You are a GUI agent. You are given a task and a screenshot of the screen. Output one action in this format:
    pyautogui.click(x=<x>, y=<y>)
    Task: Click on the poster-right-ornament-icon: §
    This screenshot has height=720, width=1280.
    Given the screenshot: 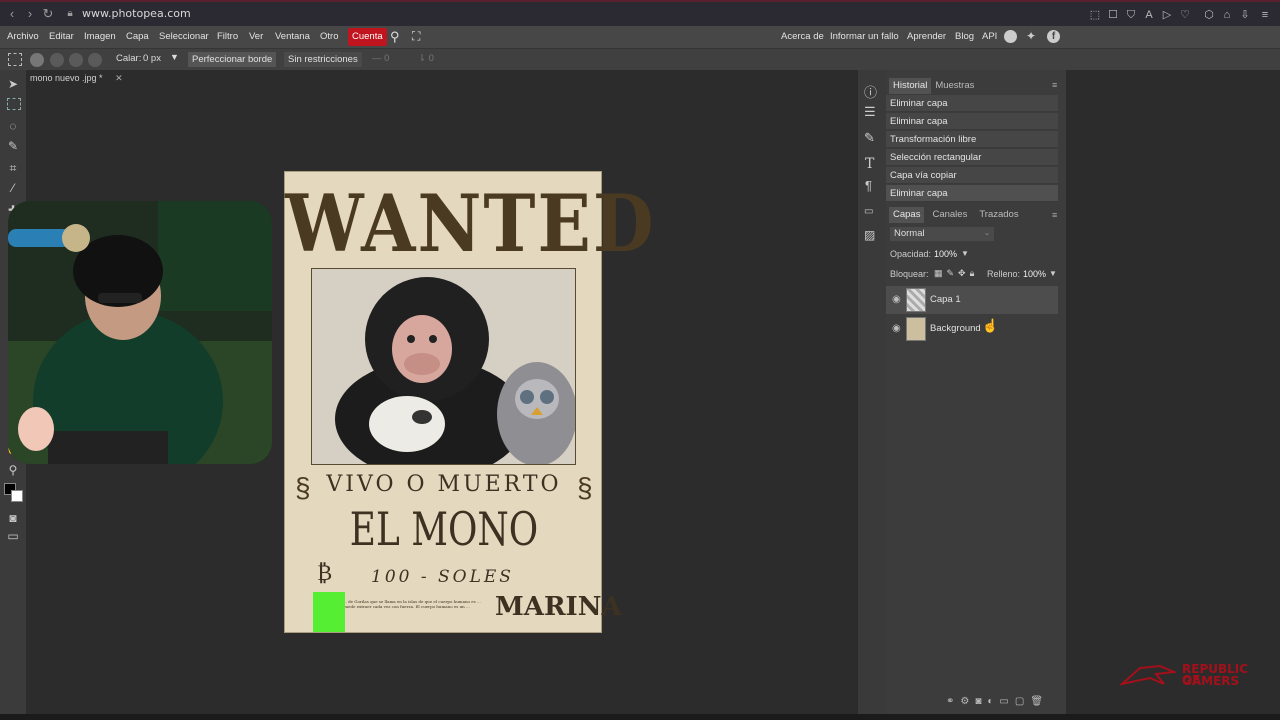 What is the action you would take?
    pyautogui.click(x=585, y=487)
    